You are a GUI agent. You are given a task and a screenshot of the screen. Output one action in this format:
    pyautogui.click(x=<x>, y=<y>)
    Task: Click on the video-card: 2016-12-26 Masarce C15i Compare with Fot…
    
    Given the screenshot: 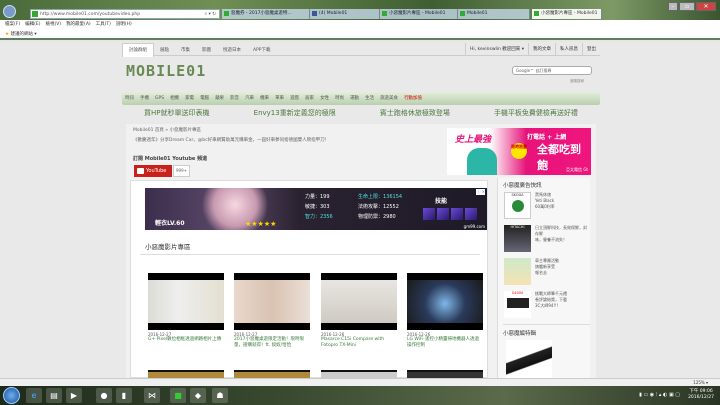 What is the action you would take?
    pyautogui.click(x=359, y=311)
    